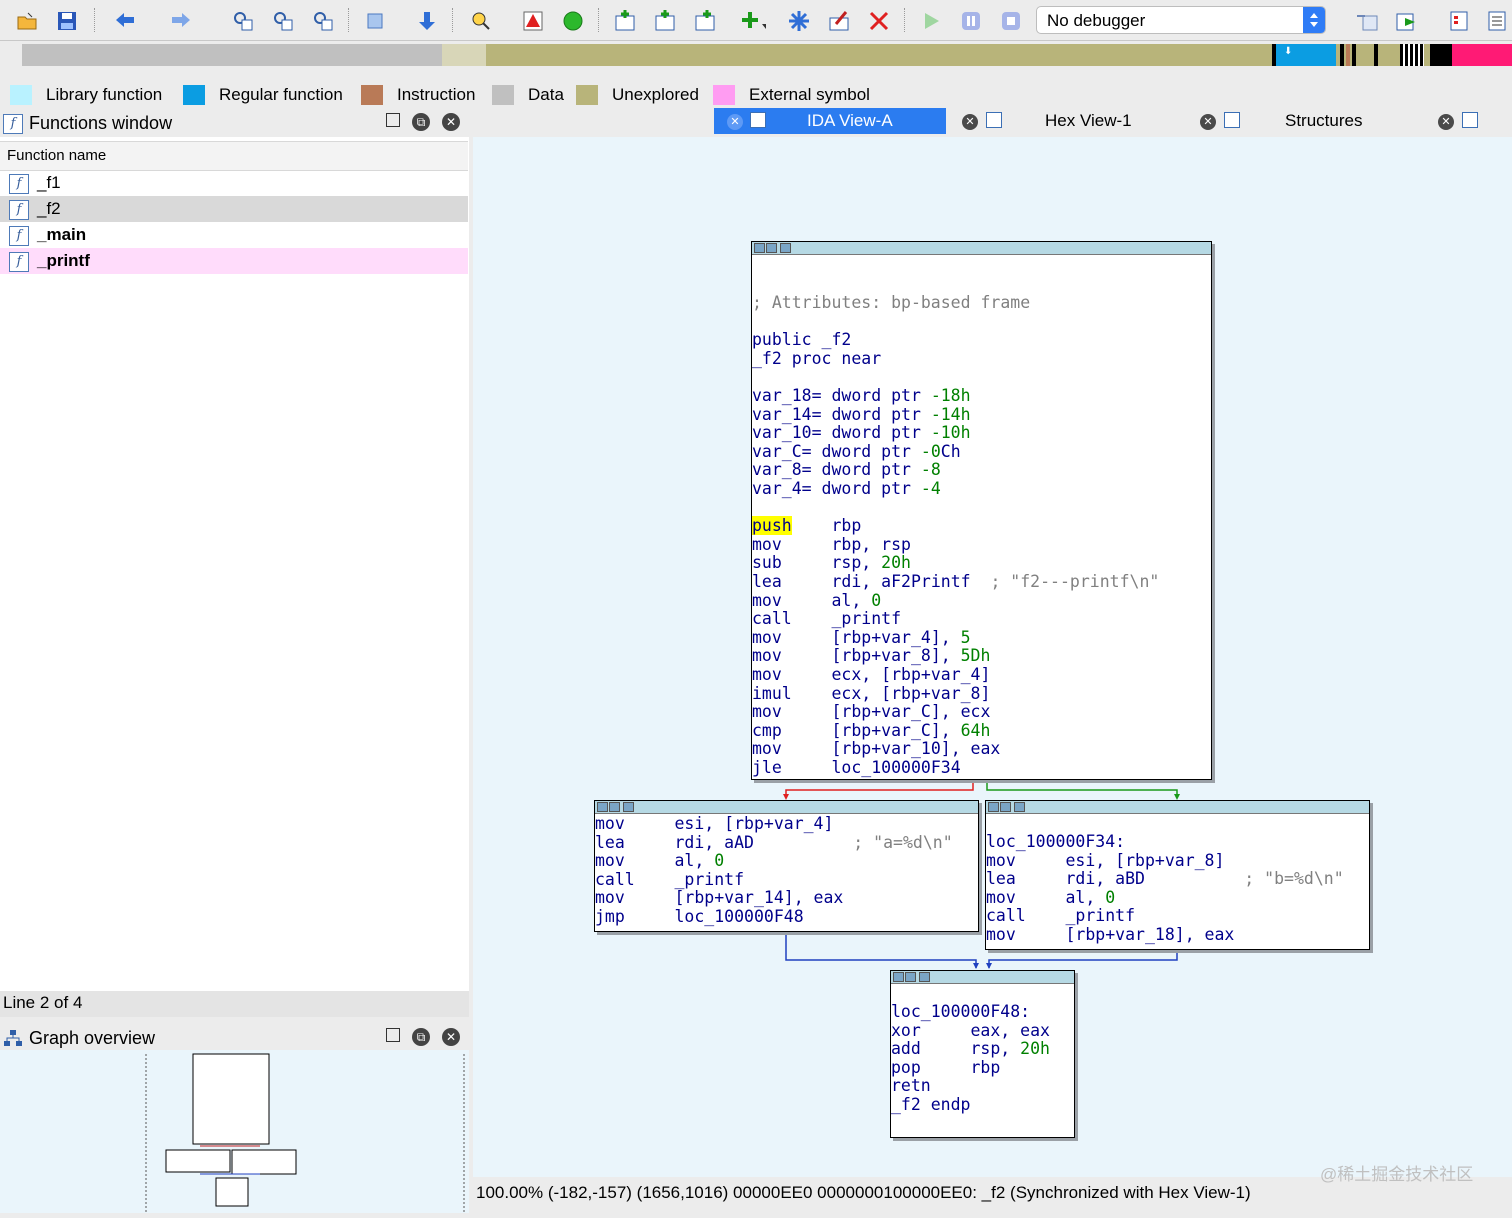 The height and width of the screenshot is (1218, 1512). I want to click on forward-icon, so click(183, 21).